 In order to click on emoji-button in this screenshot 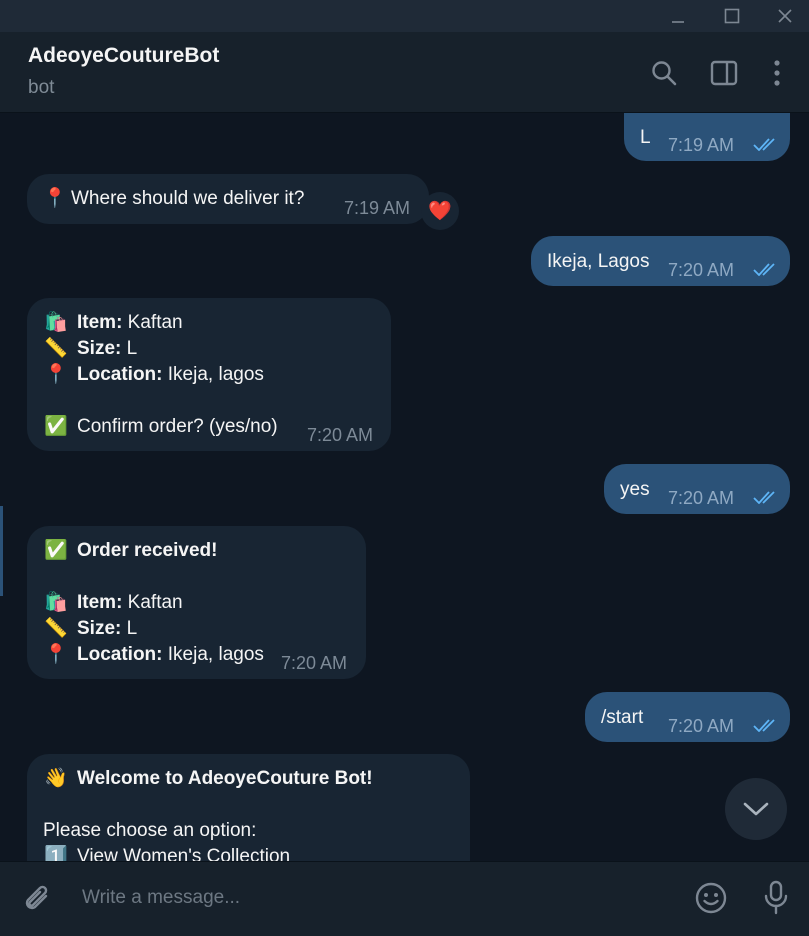, I will do `click(711, 898)`.